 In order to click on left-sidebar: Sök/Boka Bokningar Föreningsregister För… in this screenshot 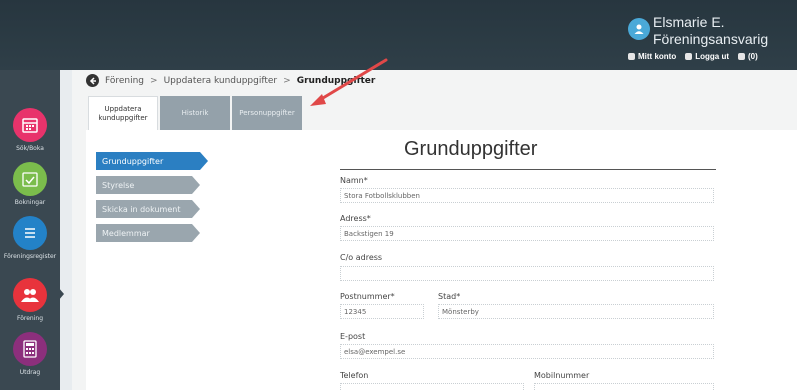, I will do `click(32, 230)`.